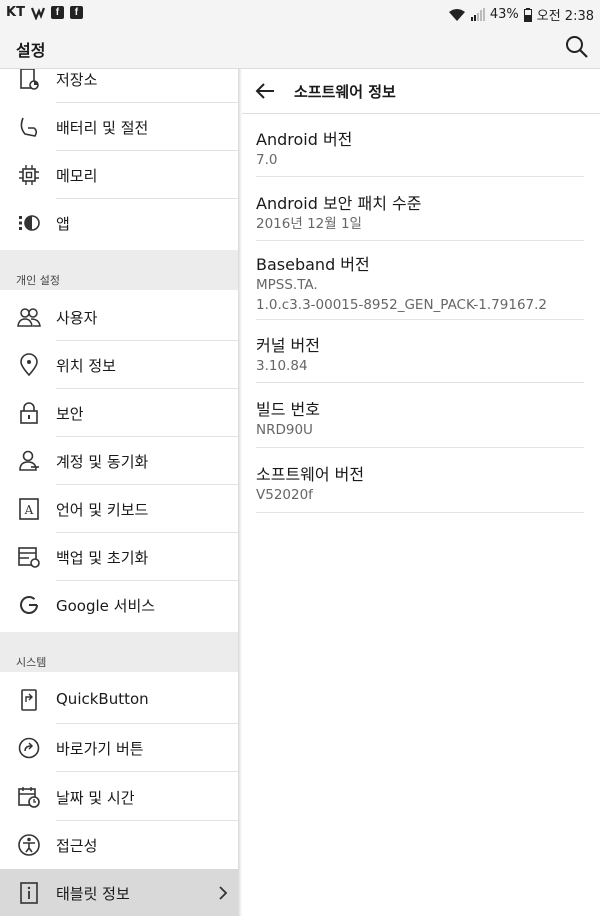 This screenshot has height=916, width=600. I want to click on sidebar-item-label: 날짜 및 시간, so click(95, 798).